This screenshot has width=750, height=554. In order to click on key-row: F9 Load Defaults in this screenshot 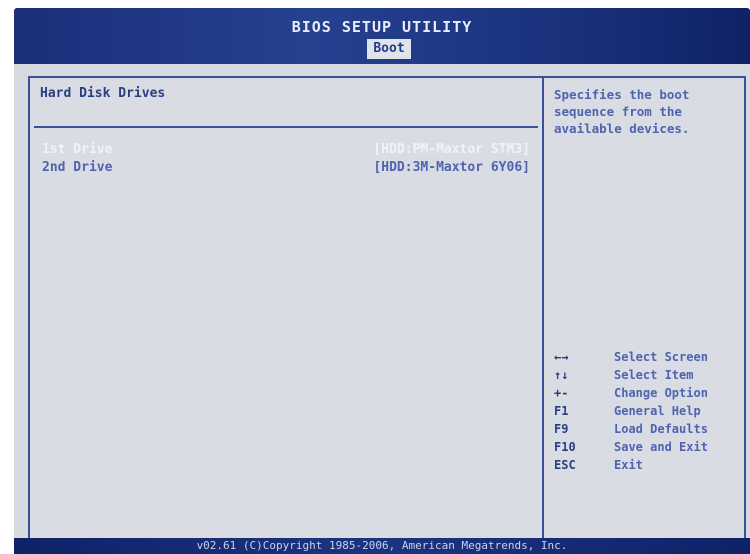, I will do `click(647, 431)`.